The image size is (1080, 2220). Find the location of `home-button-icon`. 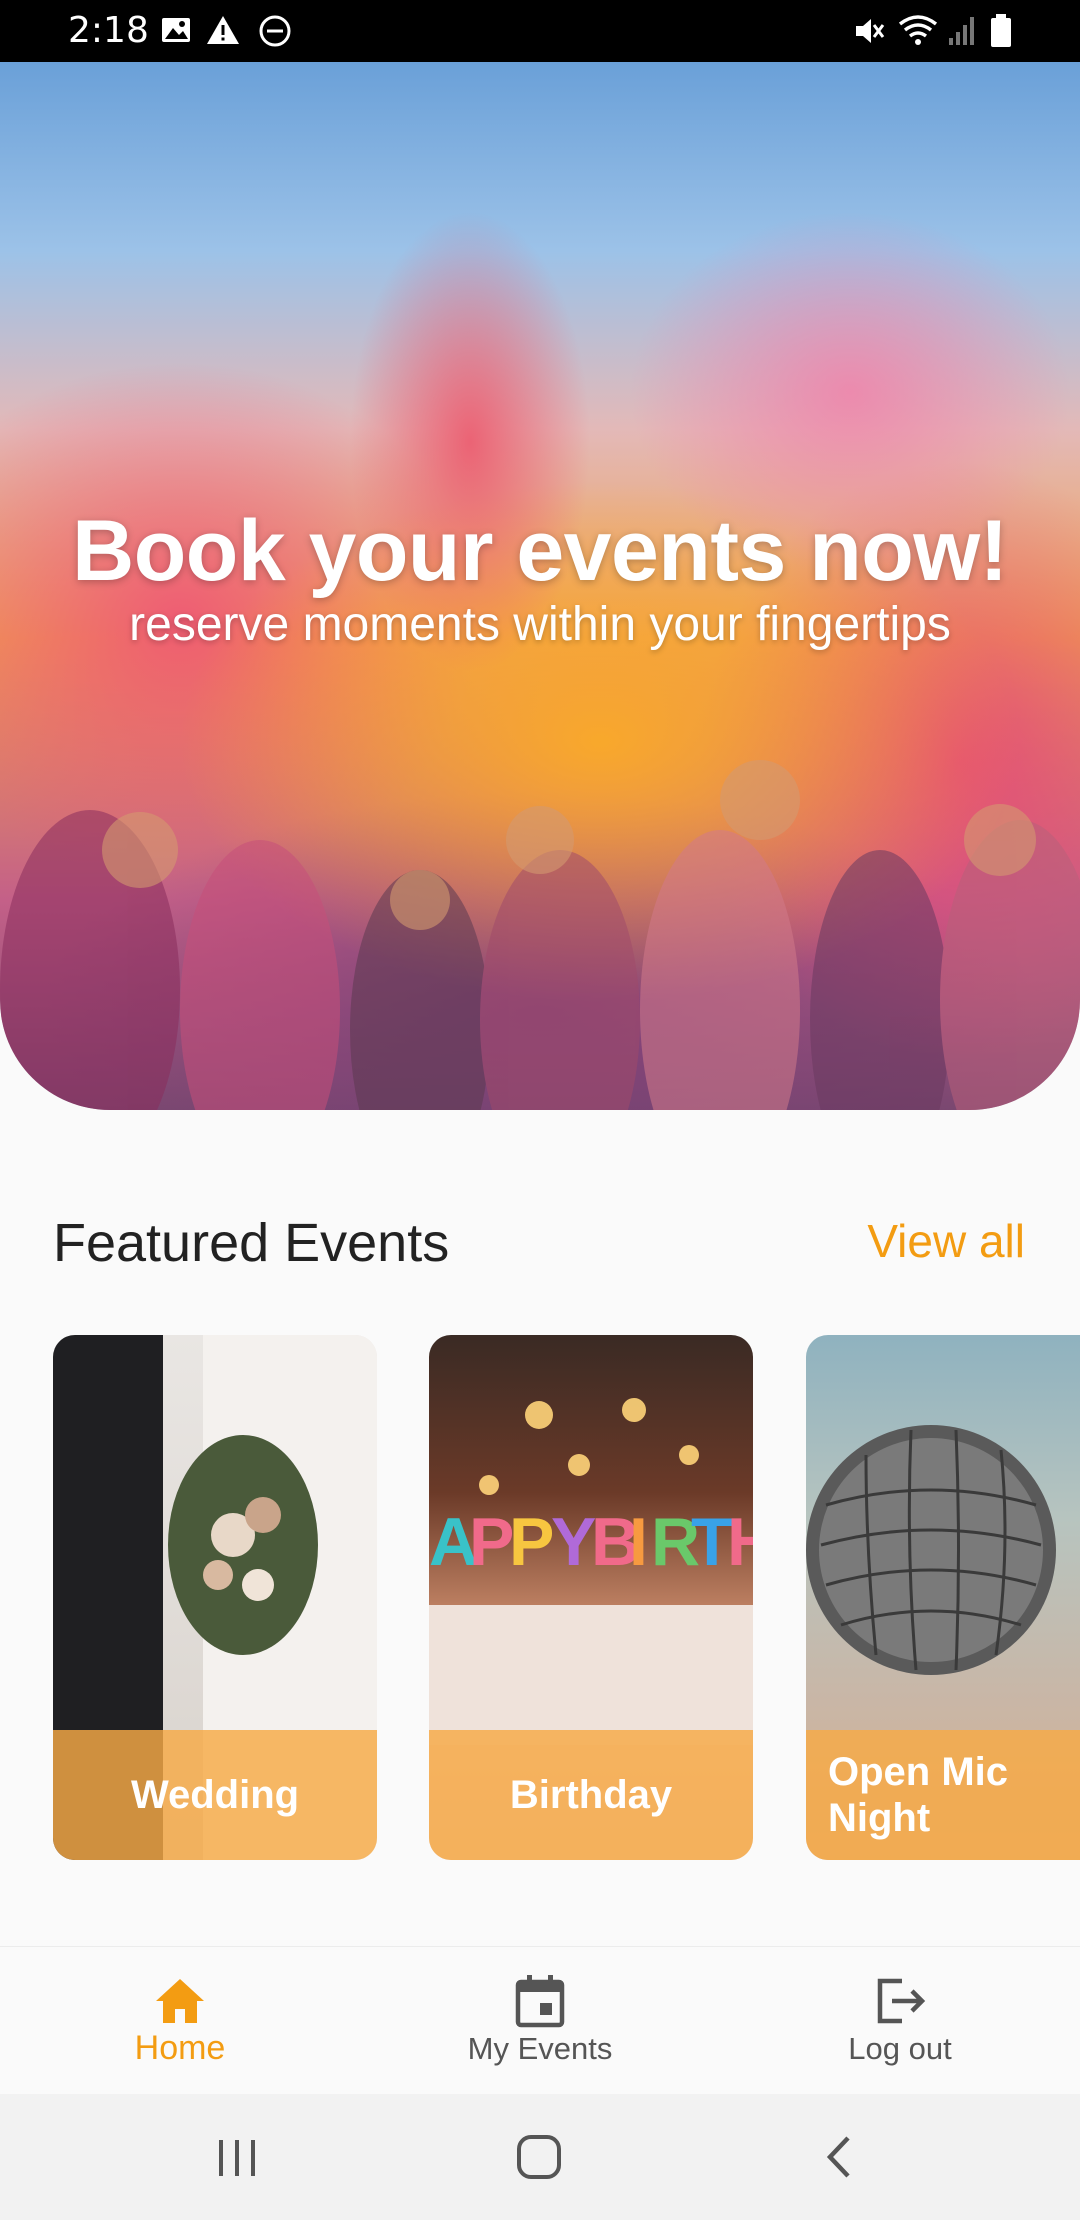

home-button-icon is located at coordinates (539, 2157).